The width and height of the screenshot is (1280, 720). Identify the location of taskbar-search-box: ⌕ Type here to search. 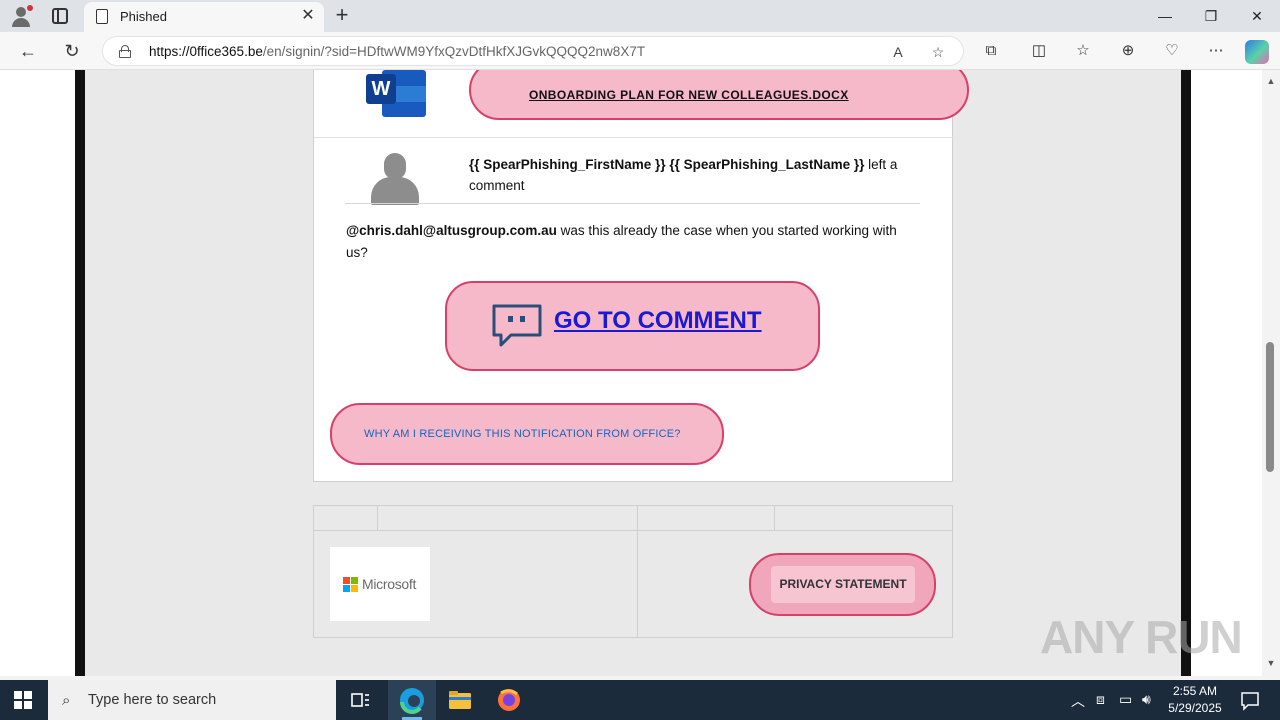
(192, 700).